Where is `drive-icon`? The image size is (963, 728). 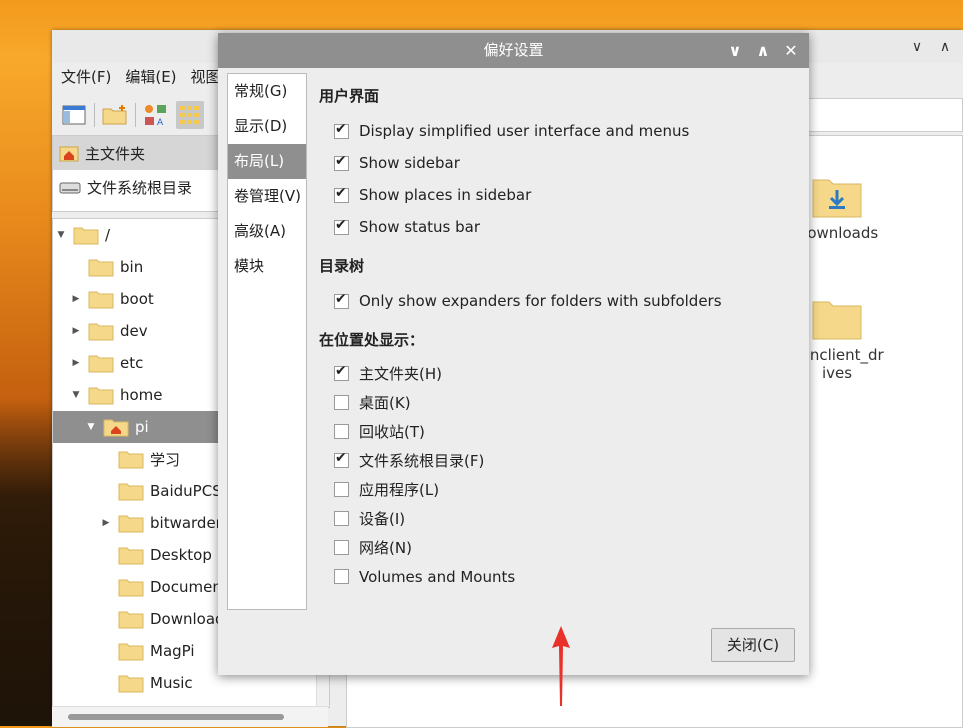
drive-icon is located at coordinates (70, 188).